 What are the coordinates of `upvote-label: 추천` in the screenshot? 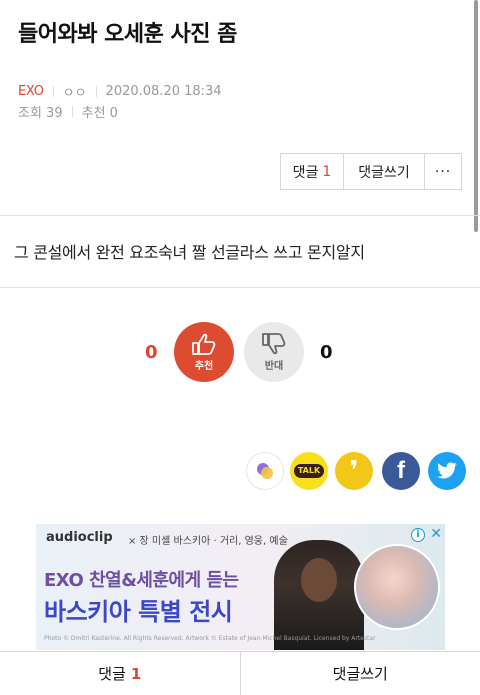 It's located at (204, 366).